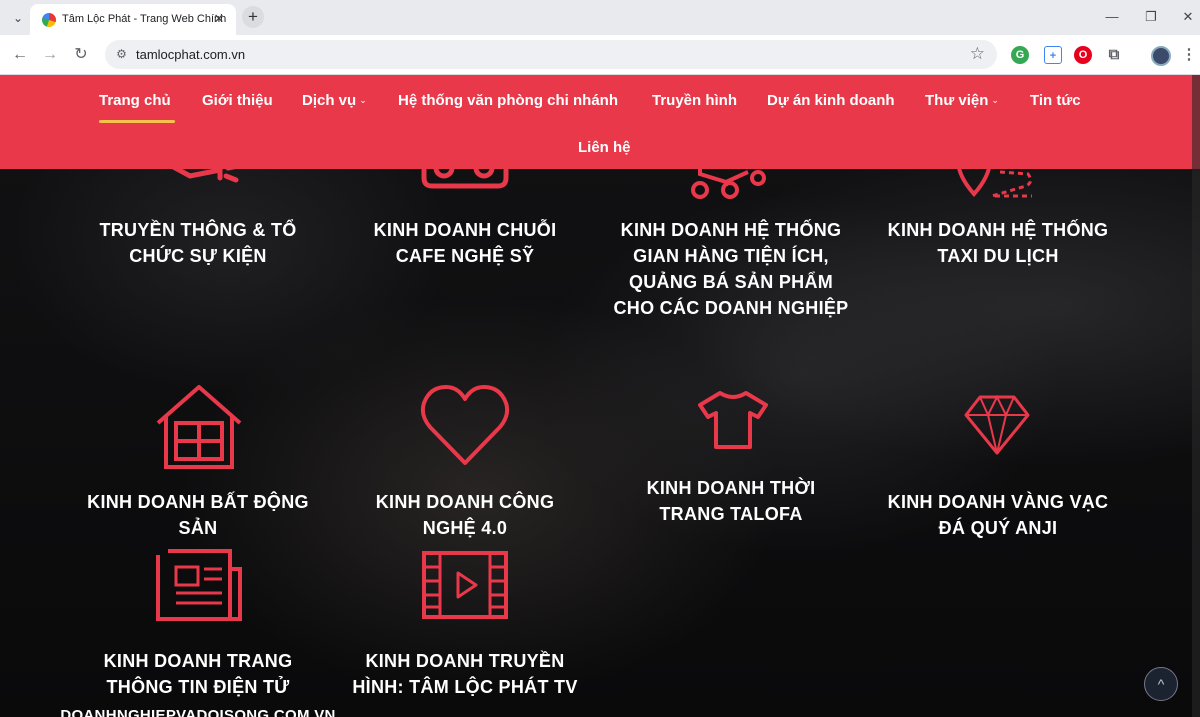 The width and height of the screenshot is (1200, 717). What do you see at coordinates (20, 55) in the screenshot?
I see `back-arrow-icon: ←` at bounding box center [20, 55].